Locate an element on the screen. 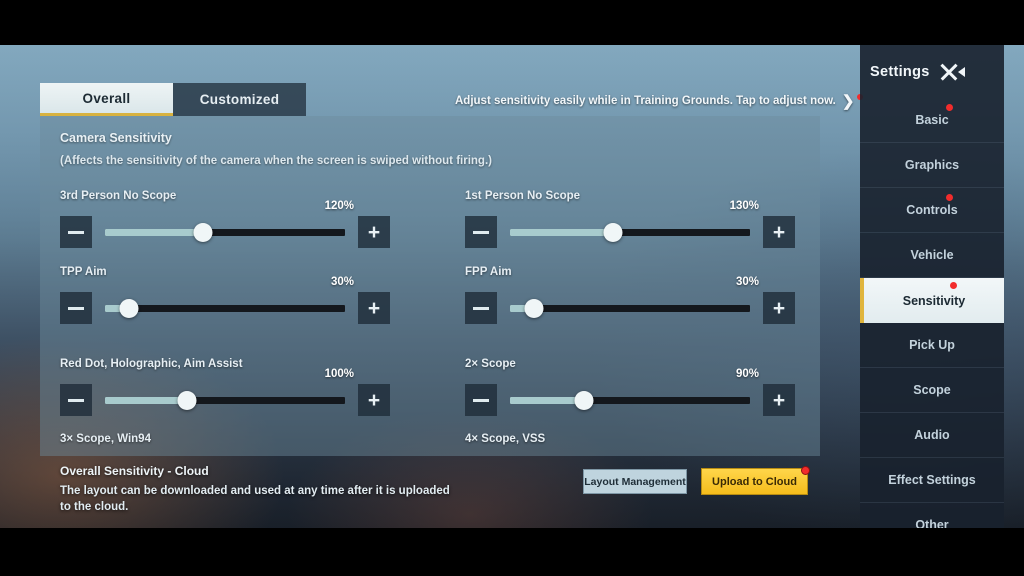 The width and height of the screenshot is (1024, 576). sidebar-item-label: Vehicle is located at coordinates (932, 255).